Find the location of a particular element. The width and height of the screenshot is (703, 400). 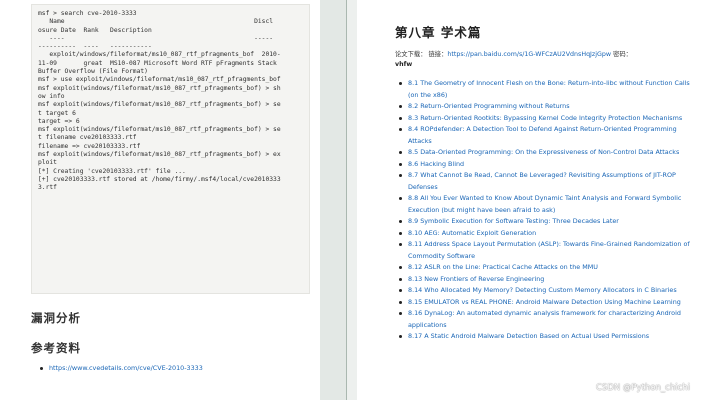

code-line: t filename cve20103333.rtf is located at coordinates (87, 138).